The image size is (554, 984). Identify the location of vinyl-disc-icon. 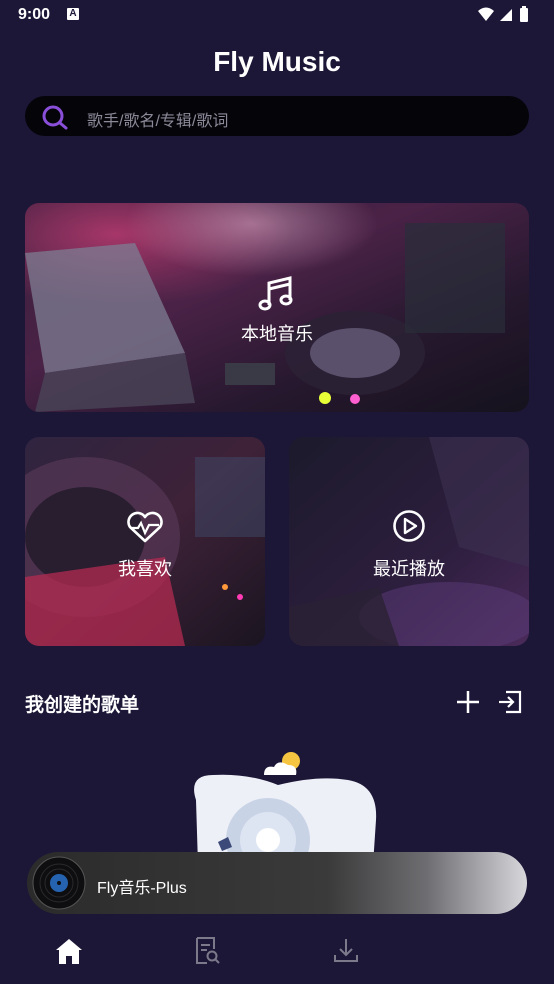
(59, 883).